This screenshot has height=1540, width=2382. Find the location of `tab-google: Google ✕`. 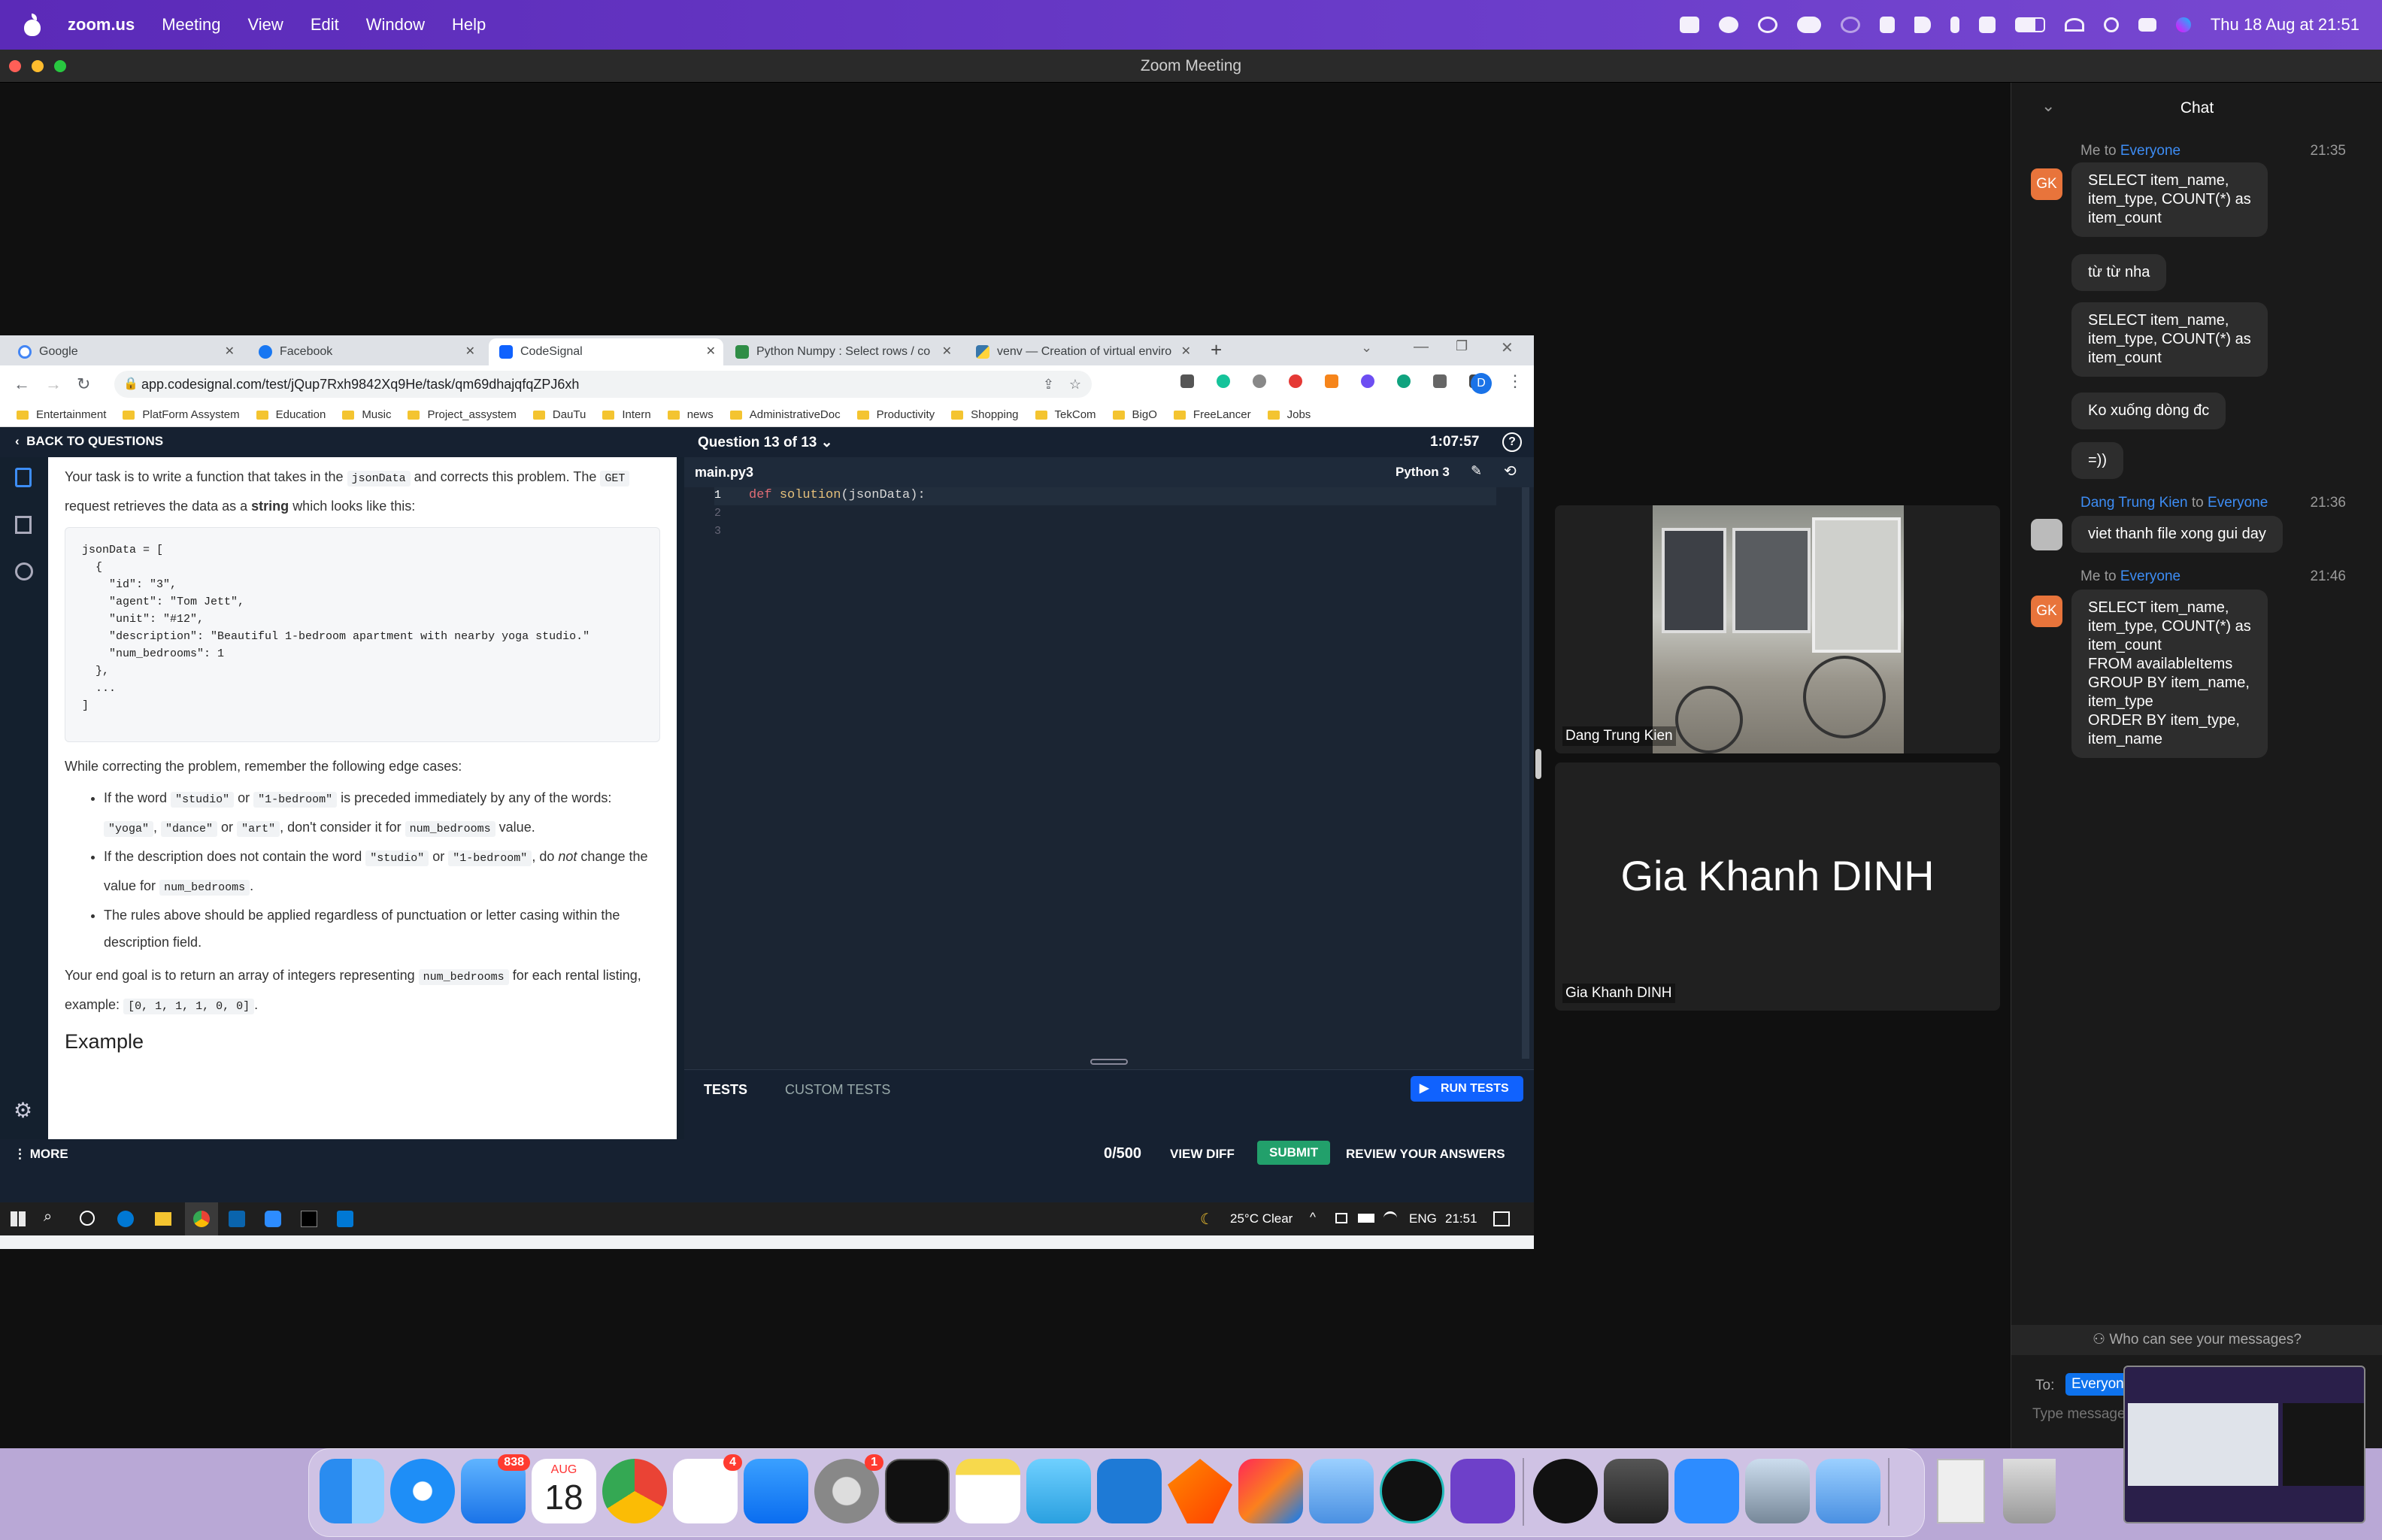

tab-google: Google ✕ is located at coordinates (125, 351).